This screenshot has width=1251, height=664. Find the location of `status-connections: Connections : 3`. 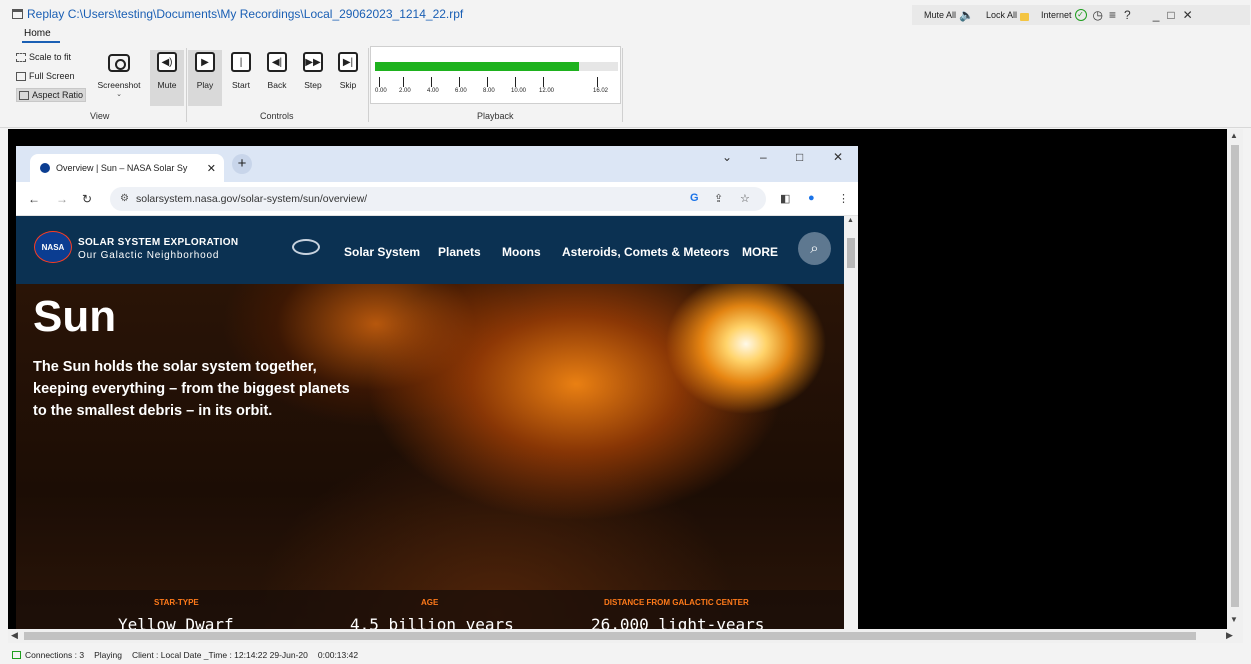

status-connections: Connections : 3 is located at coordinates (54, 655).